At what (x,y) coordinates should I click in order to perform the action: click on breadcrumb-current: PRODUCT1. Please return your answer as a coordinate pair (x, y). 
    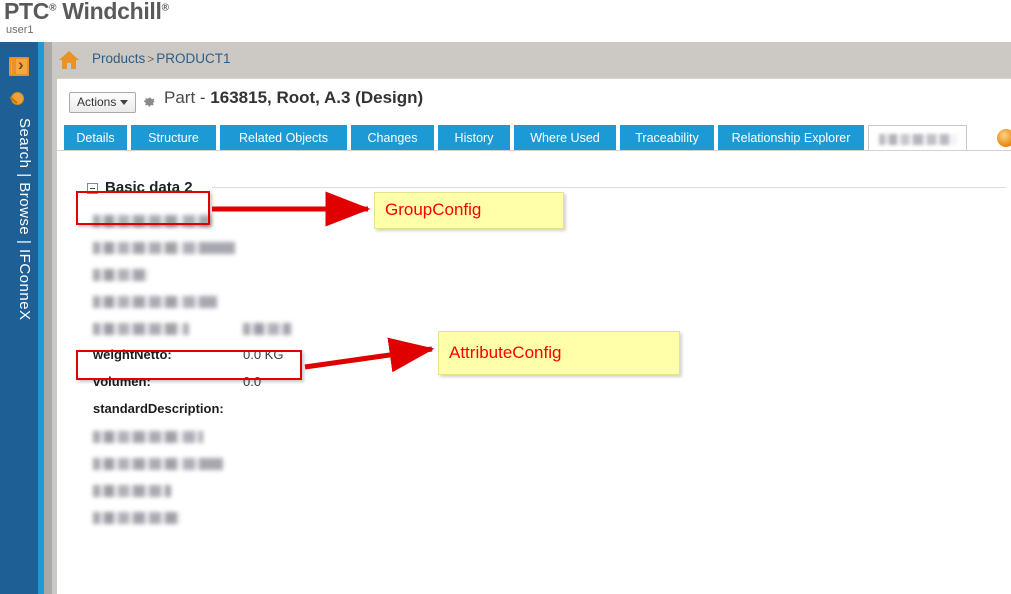
    Looking at the image, I should click on (193, 58).